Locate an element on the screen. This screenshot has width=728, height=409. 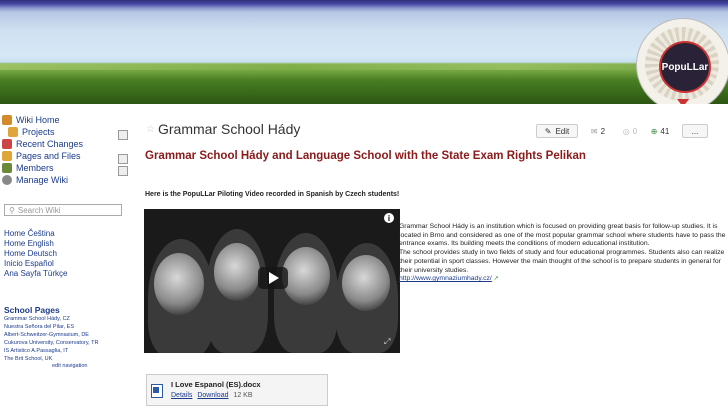
play-button is located at coordinates (273, 278).